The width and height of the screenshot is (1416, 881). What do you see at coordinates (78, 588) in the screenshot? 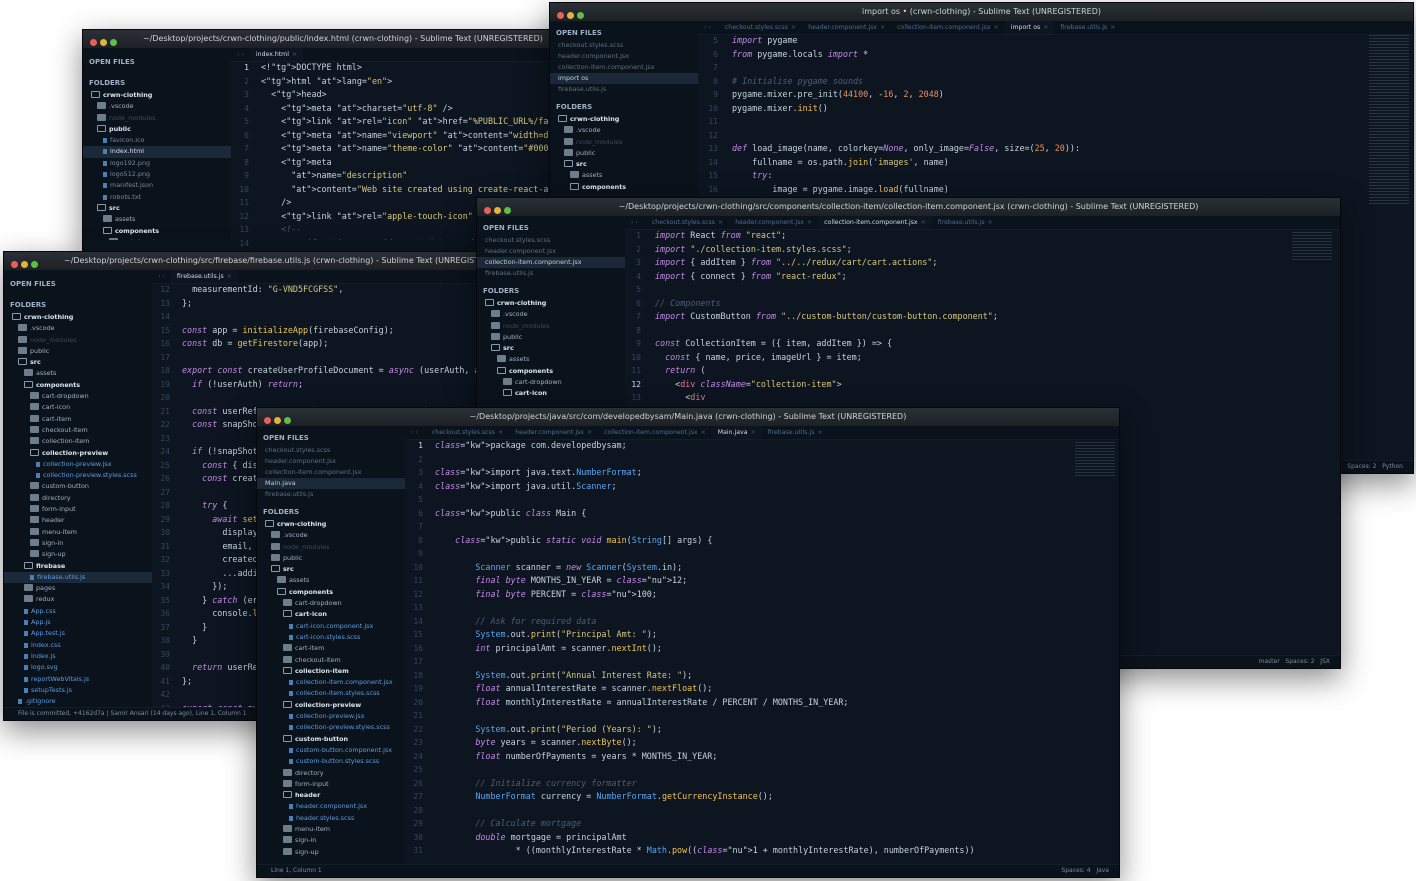
I see `tree-folder: pages` at bounding box center [78, 588].